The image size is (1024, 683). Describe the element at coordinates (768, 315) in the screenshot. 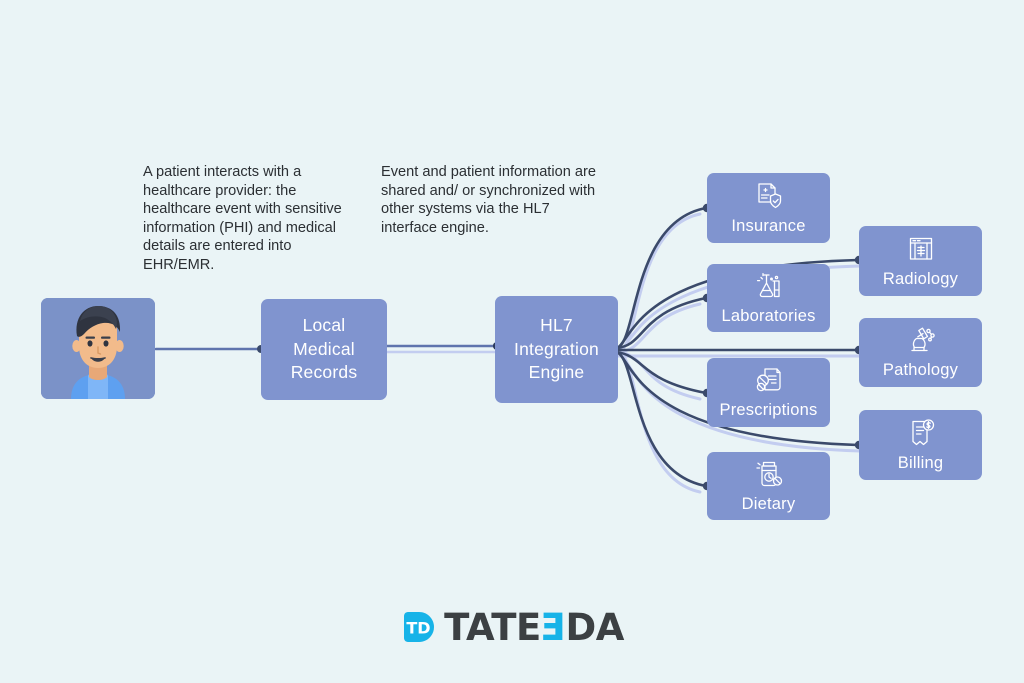

I see `service-laboratories-label: Laboratories` at that location.